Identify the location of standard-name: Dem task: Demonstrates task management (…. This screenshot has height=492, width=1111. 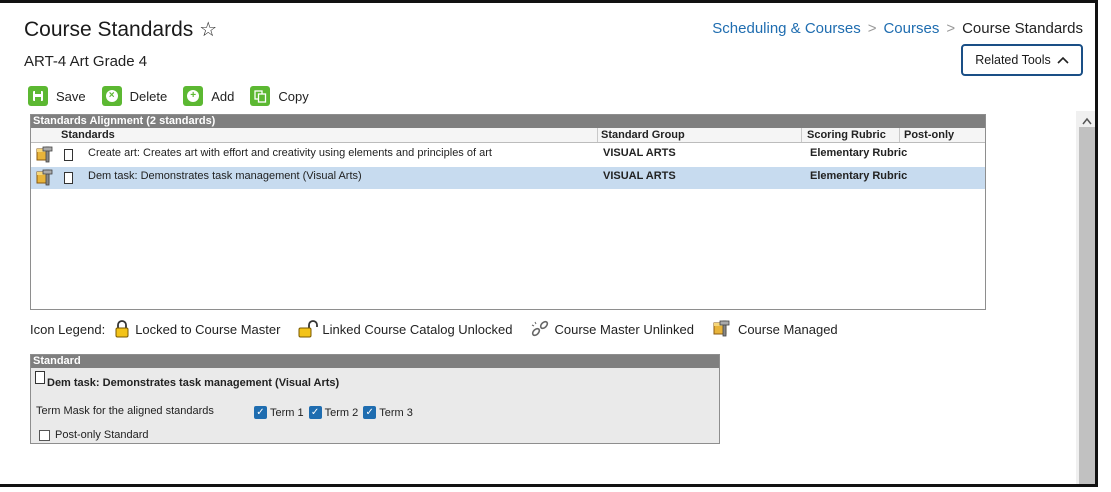
(193, 383).